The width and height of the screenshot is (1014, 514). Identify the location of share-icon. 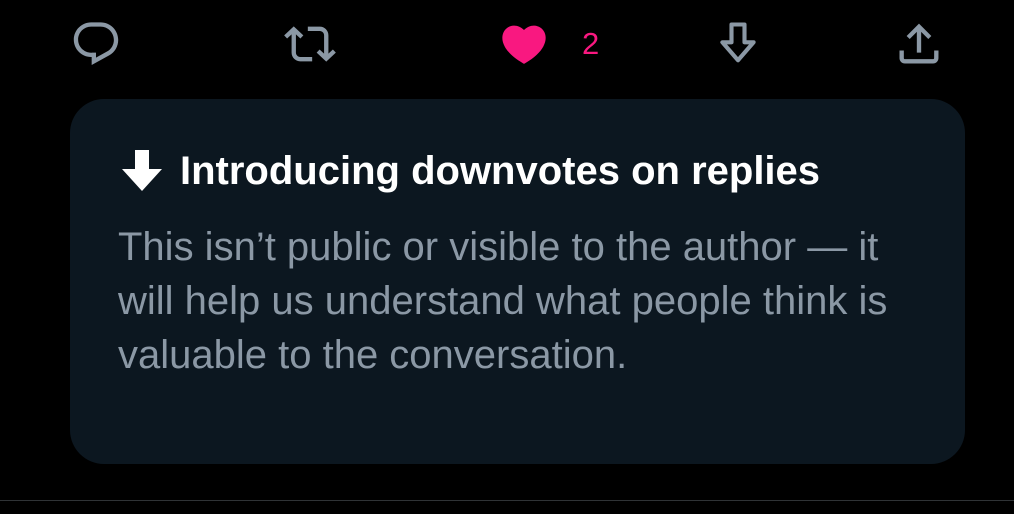
(919, 43).